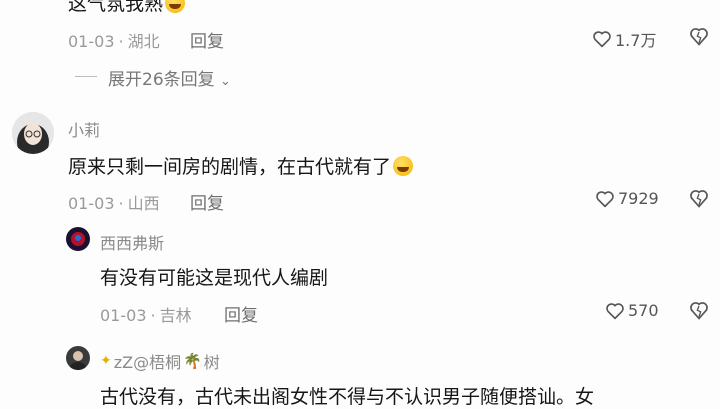  I want to click on like-button: 570, so click(632, 310).